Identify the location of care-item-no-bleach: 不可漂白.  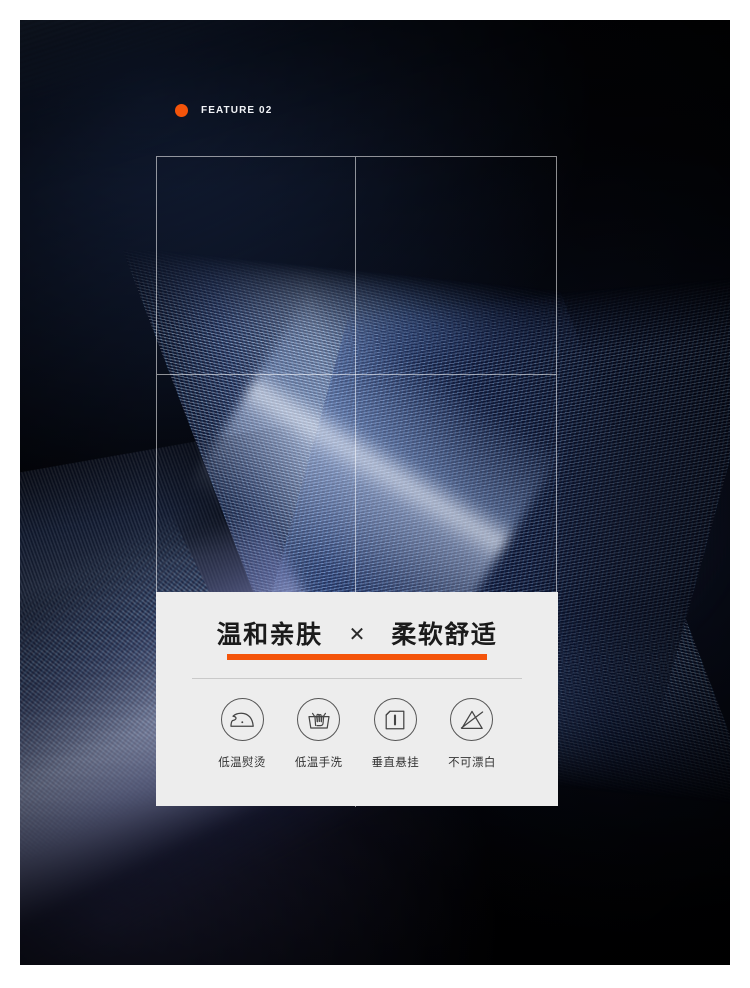
(472, 734).